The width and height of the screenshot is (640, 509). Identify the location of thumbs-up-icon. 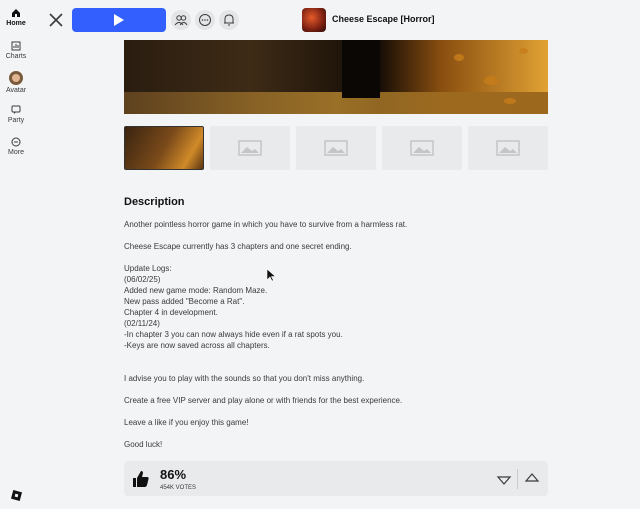
(141, 479).